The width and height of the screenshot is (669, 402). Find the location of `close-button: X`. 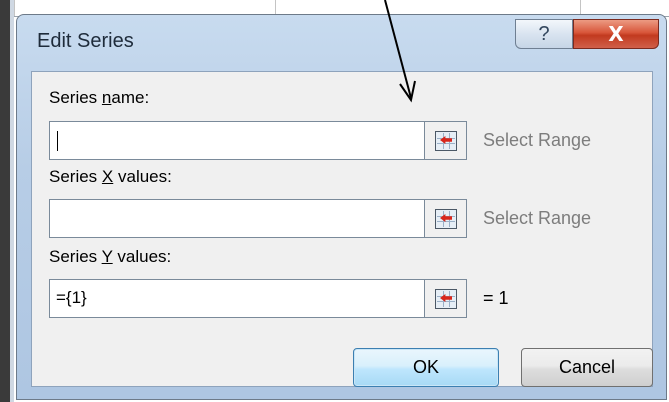

close-button: X is located at coordinates (616, 34).